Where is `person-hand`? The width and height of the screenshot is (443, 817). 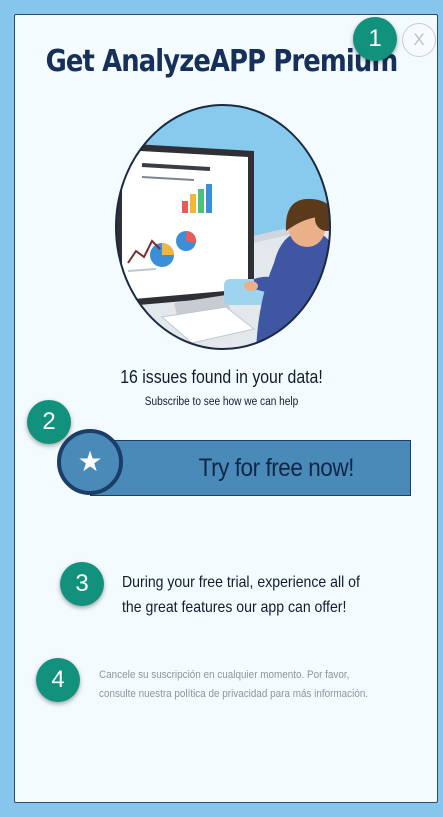
person-hand is located at coordinates (251, 286).